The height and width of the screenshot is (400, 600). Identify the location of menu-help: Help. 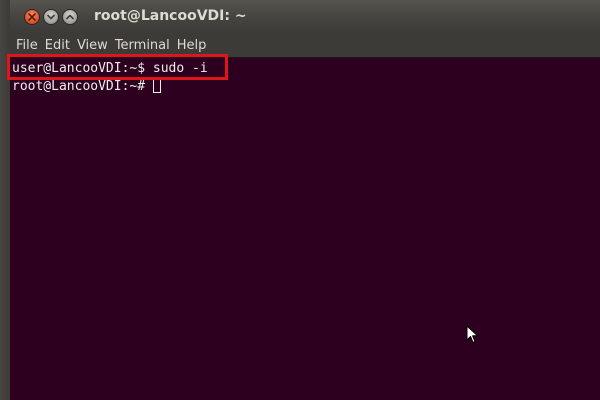
(194, 45).